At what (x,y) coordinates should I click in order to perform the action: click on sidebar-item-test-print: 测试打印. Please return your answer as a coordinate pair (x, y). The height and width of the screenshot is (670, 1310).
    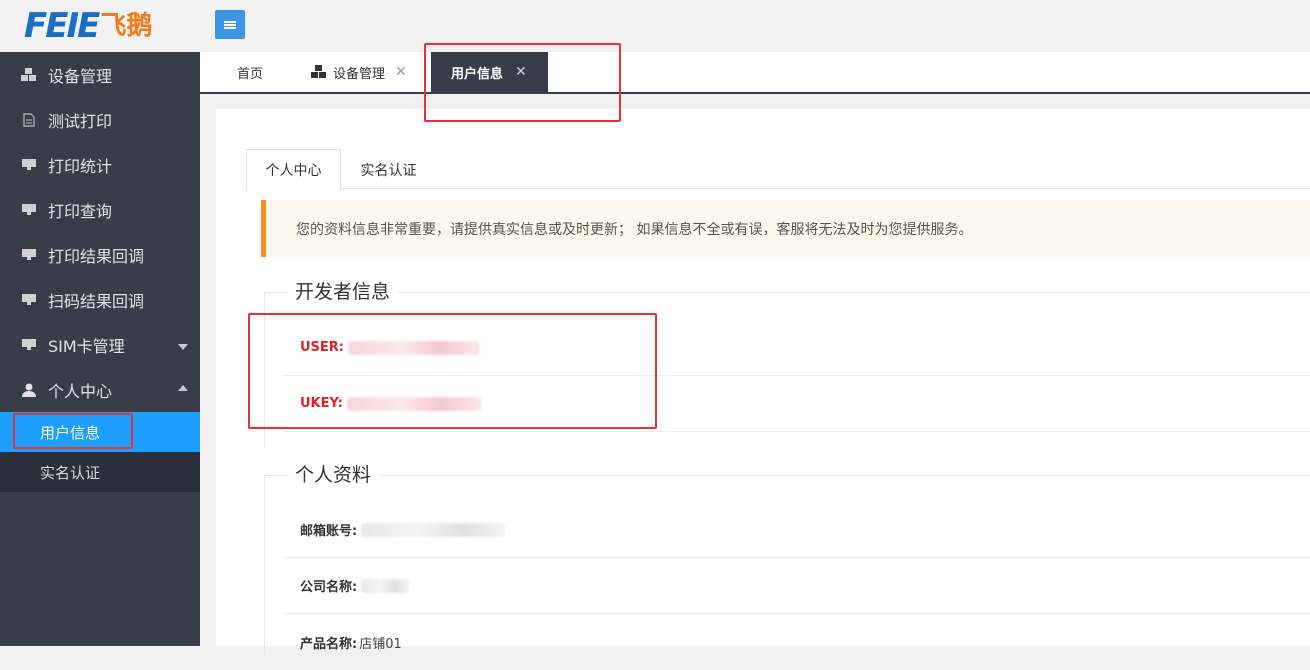
    Looking at the image, I should click on (100, 119).